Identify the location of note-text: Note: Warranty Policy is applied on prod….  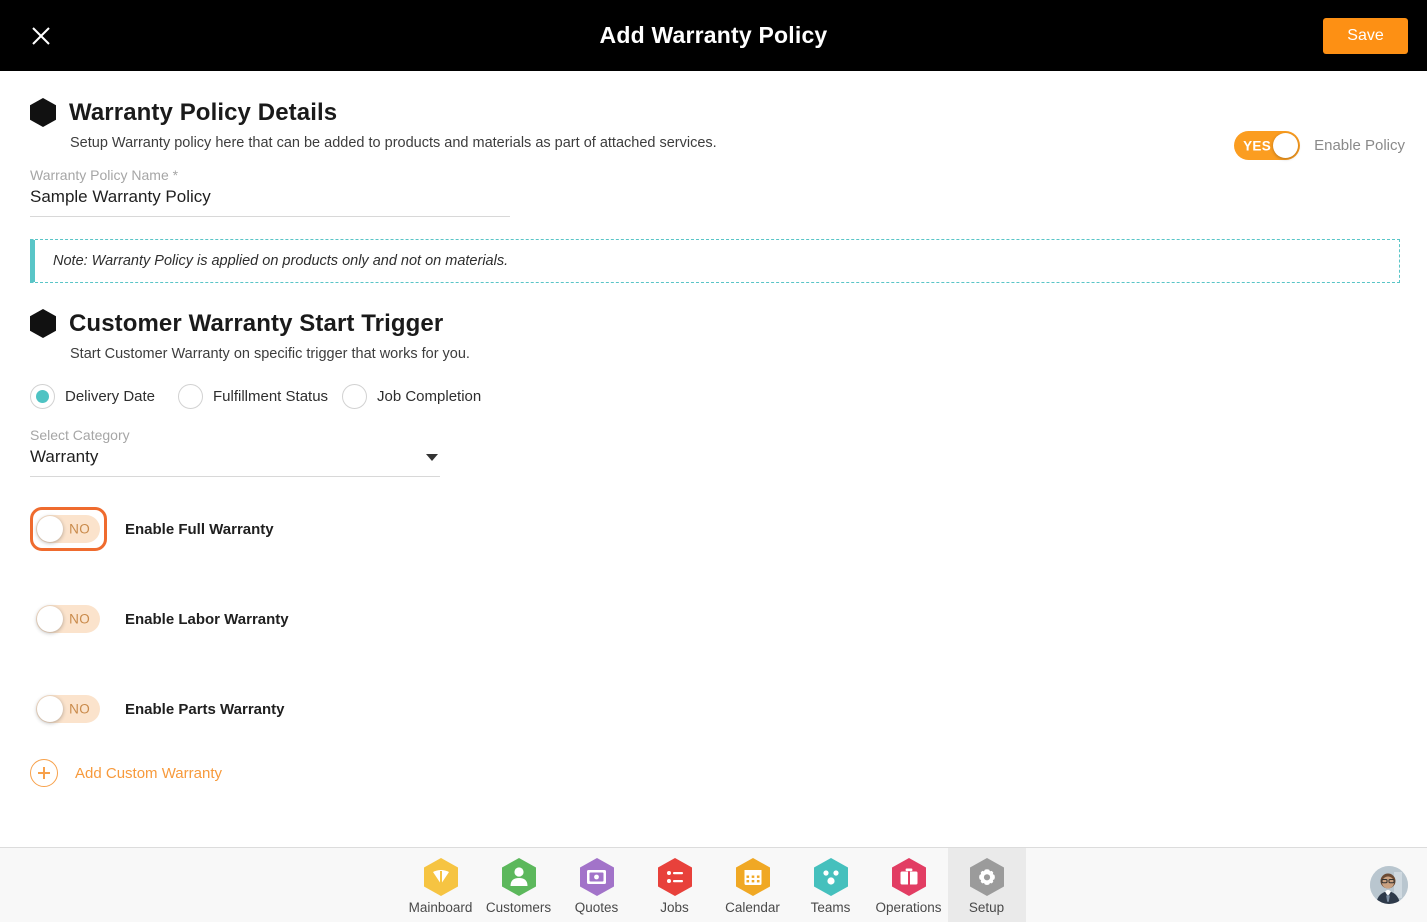
(281, 261).